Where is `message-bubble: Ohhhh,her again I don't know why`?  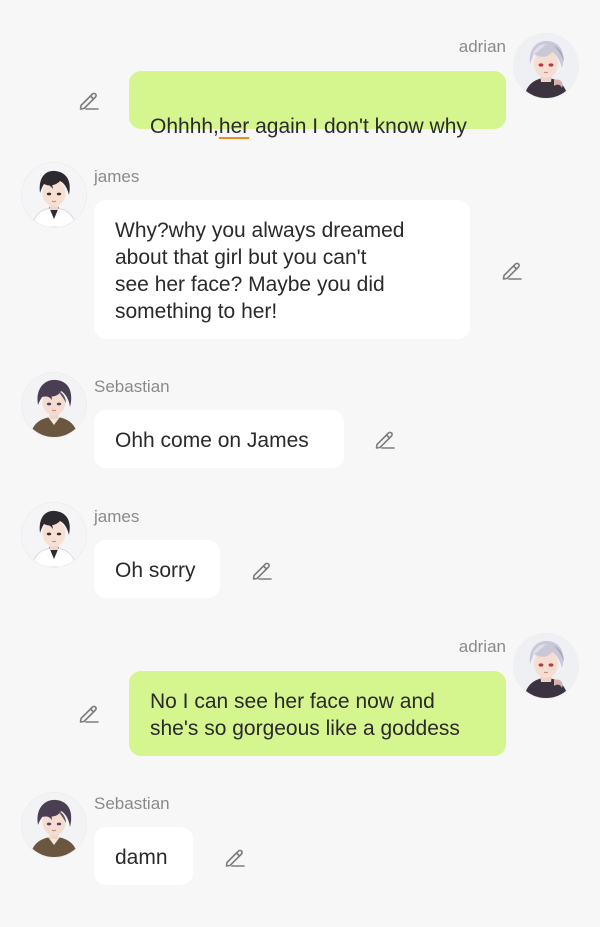
message-bubble: Ohhhh,her again I don't know why is located at coordinates (317, 104).